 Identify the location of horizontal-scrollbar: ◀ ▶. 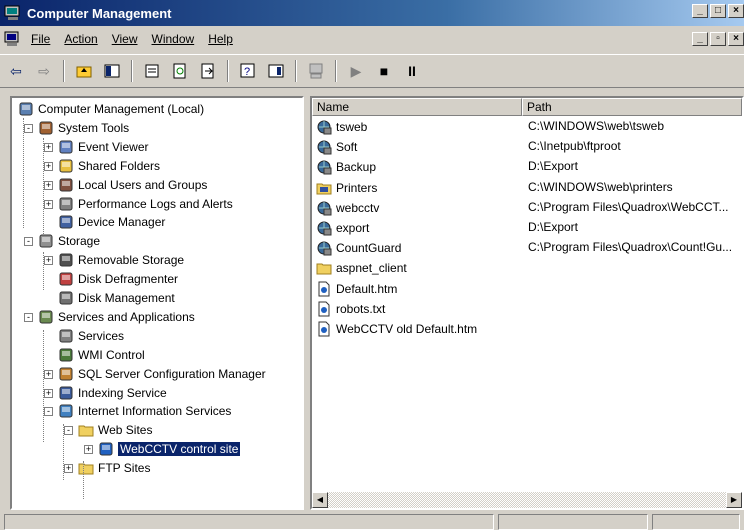
(527, 500).